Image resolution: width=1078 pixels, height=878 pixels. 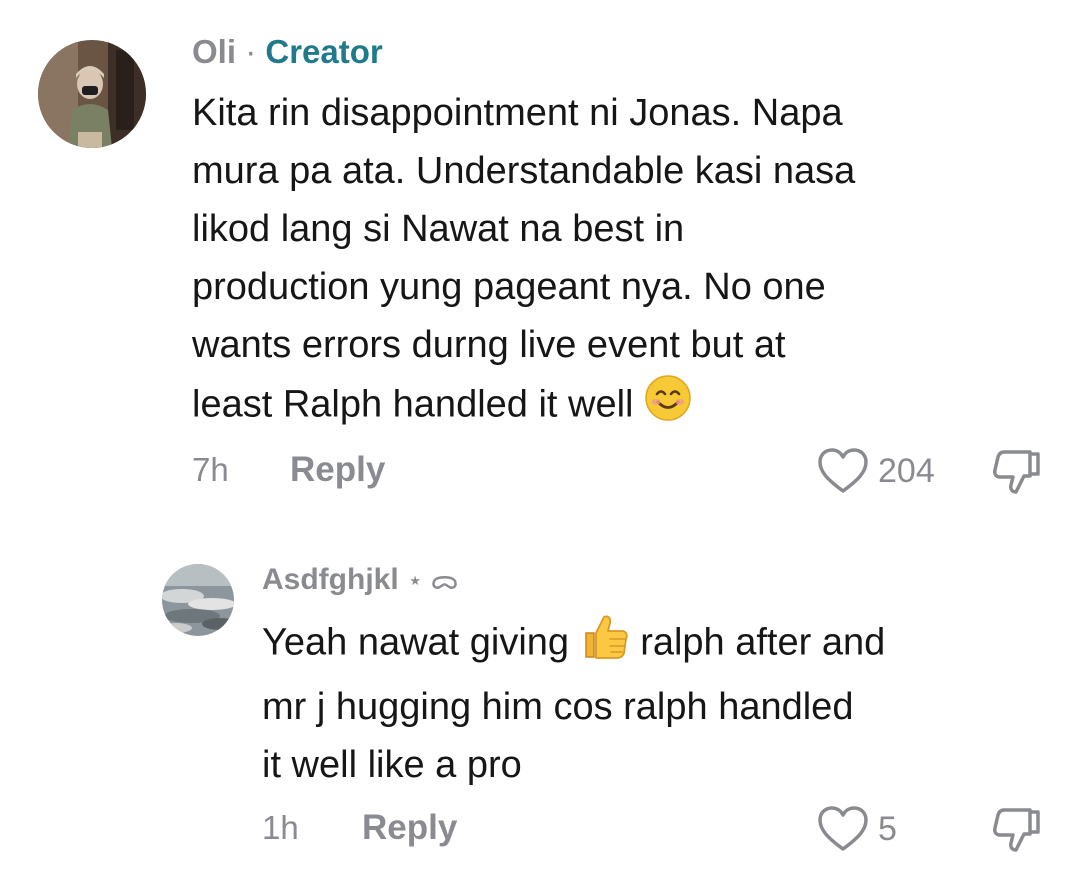 What do you see at coordinates (887, 828) in the screenshot?
I see `like-count: 5` at bounding box center [887, 828].